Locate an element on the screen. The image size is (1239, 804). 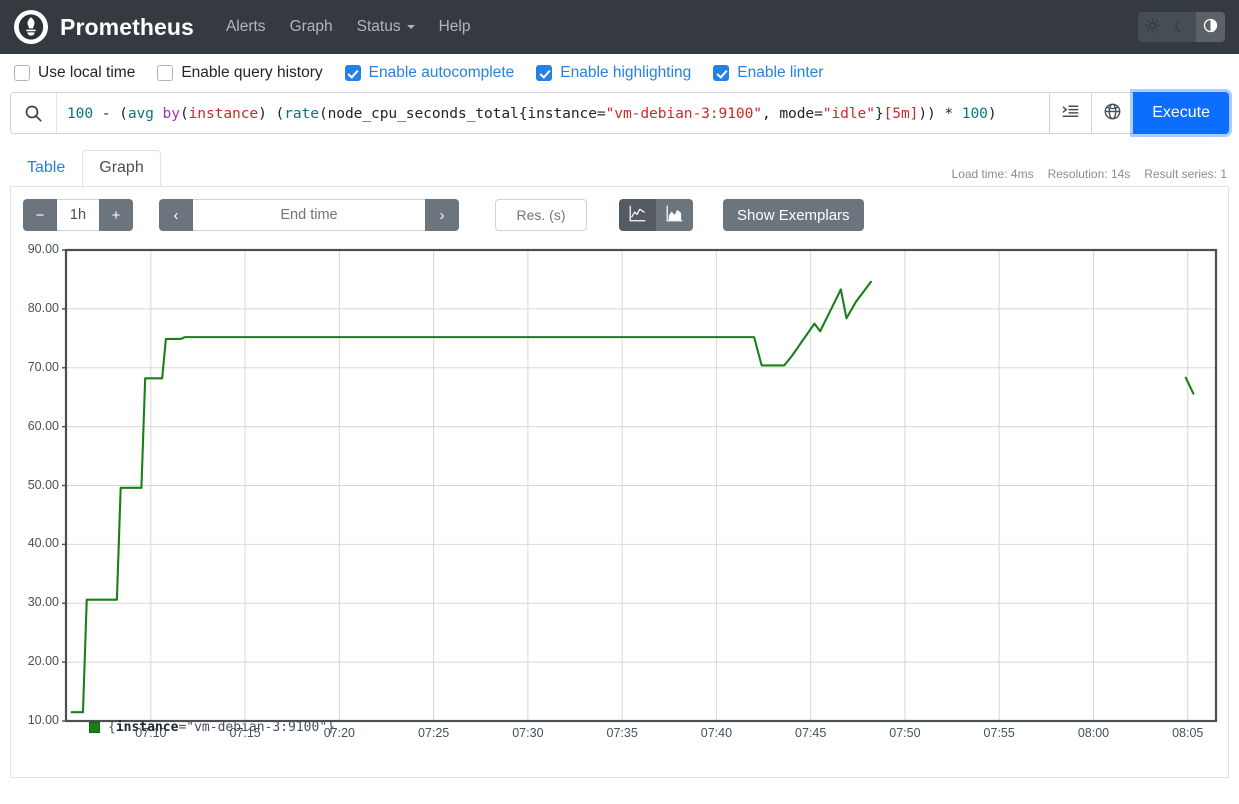
chart-type-toggle is located at coordinates (656, 215).